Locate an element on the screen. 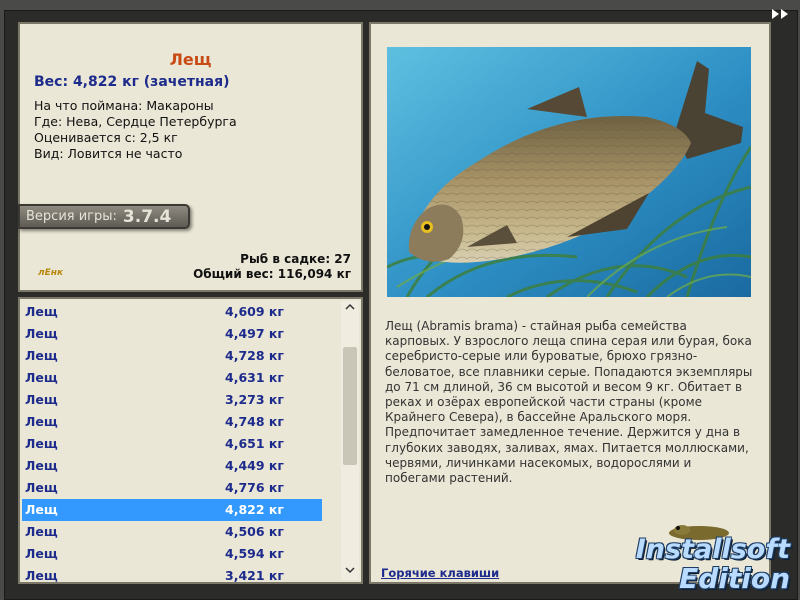  catch-fish-weight: 4,728 кг is located at coordinates (254, 355).